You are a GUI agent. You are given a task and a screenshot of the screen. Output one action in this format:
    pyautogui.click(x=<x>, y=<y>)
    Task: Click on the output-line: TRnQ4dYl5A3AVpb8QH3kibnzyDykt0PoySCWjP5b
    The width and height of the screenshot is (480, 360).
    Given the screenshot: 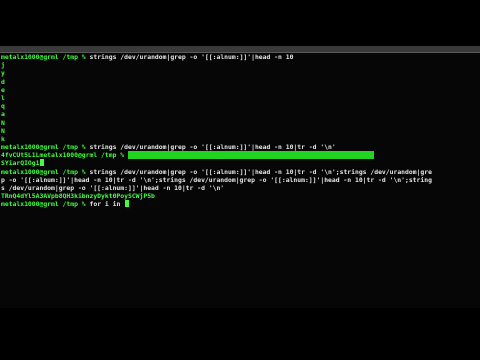 What is the action you would take?
    pyautogui.click(x=78, y=196)
    